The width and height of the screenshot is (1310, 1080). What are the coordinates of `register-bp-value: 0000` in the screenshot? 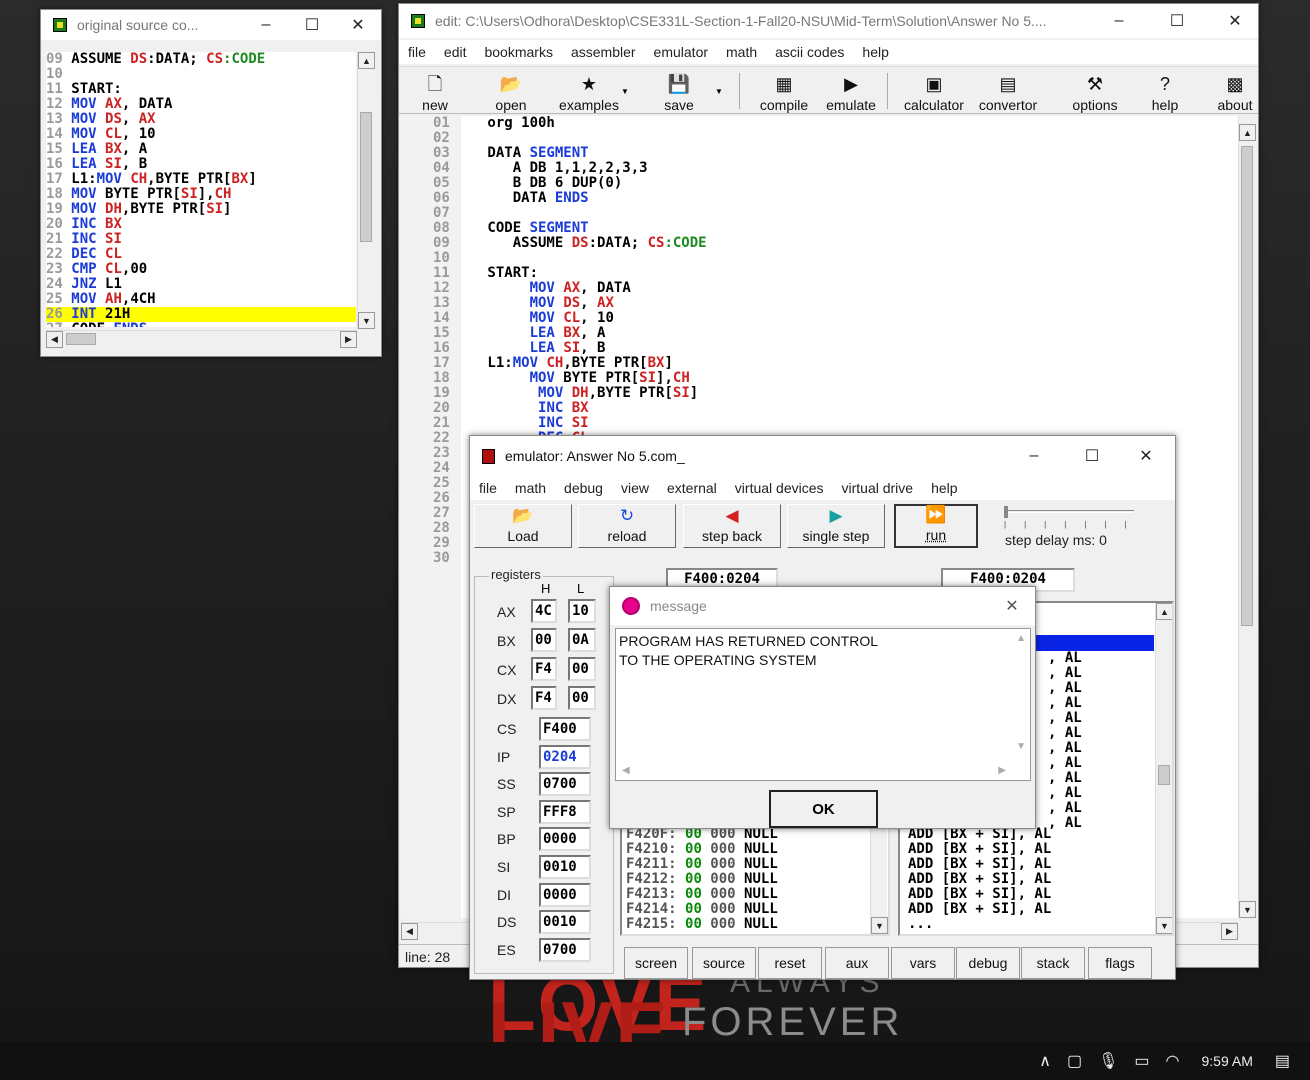 It's located at (565, 839).